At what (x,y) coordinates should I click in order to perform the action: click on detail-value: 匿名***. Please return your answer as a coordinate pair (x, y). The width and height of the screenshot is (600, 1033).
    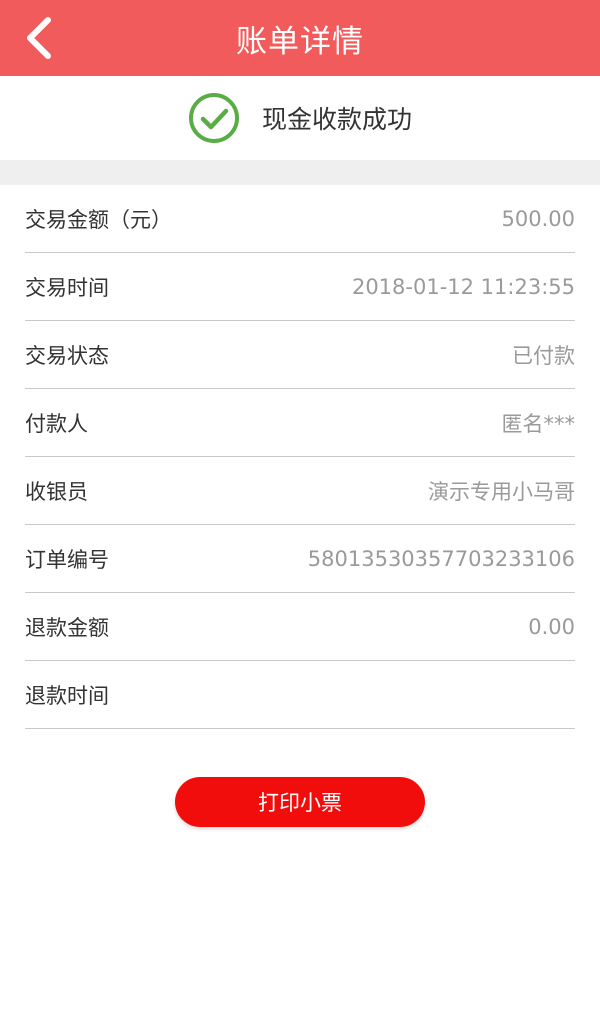
    Looking at the image, I should click on (538, 423).